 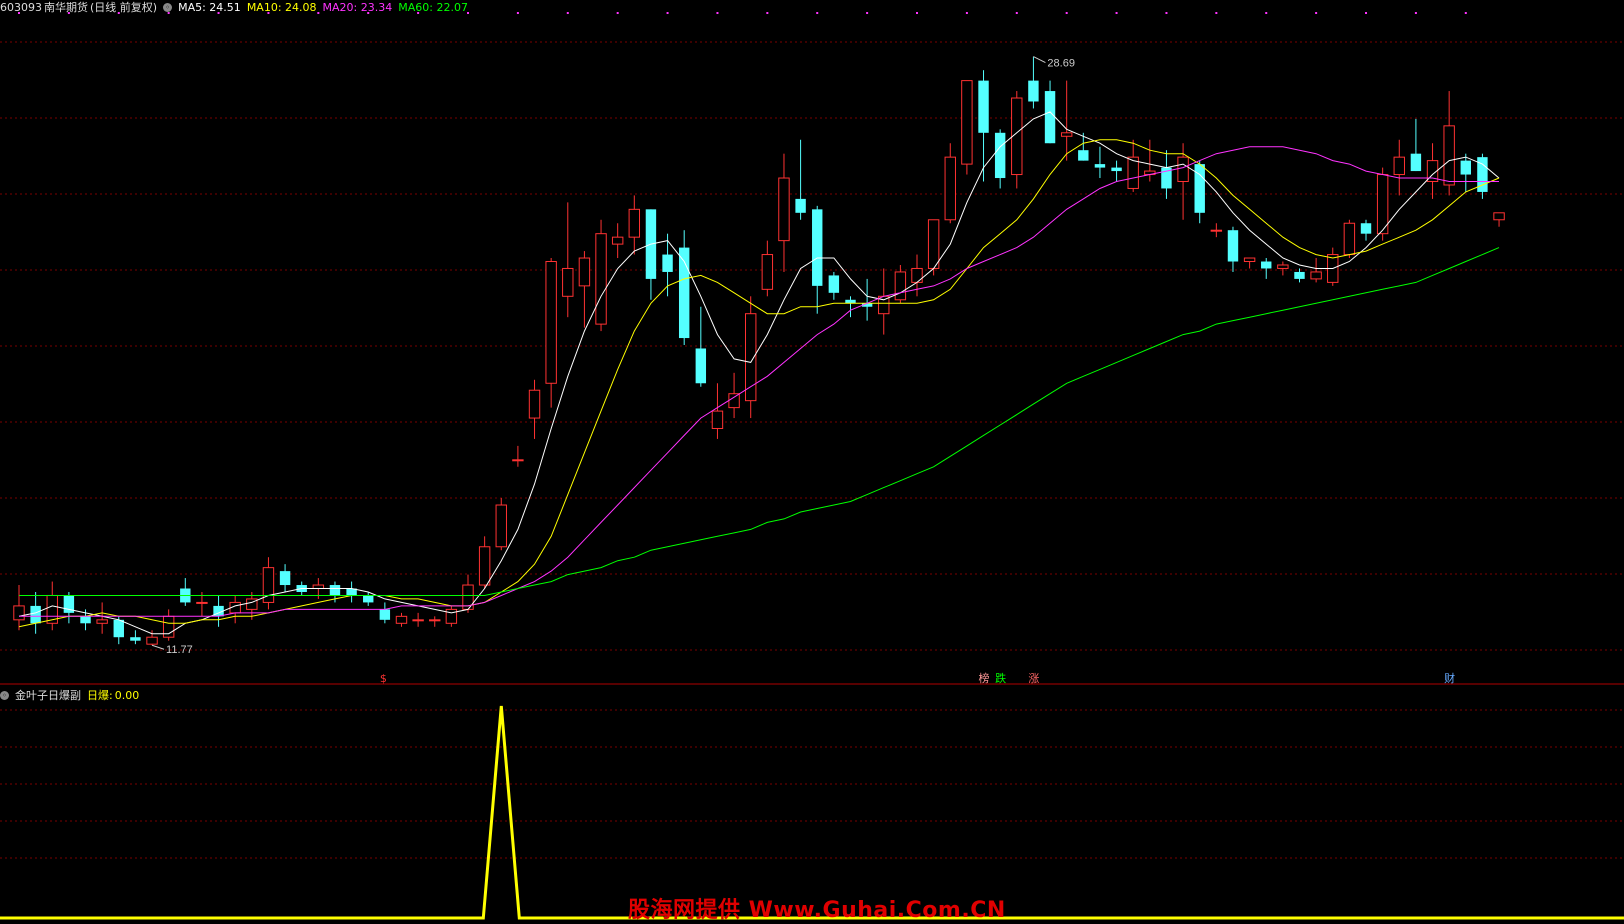 I want to click on high-pointer, so click(x=1039, y=60).